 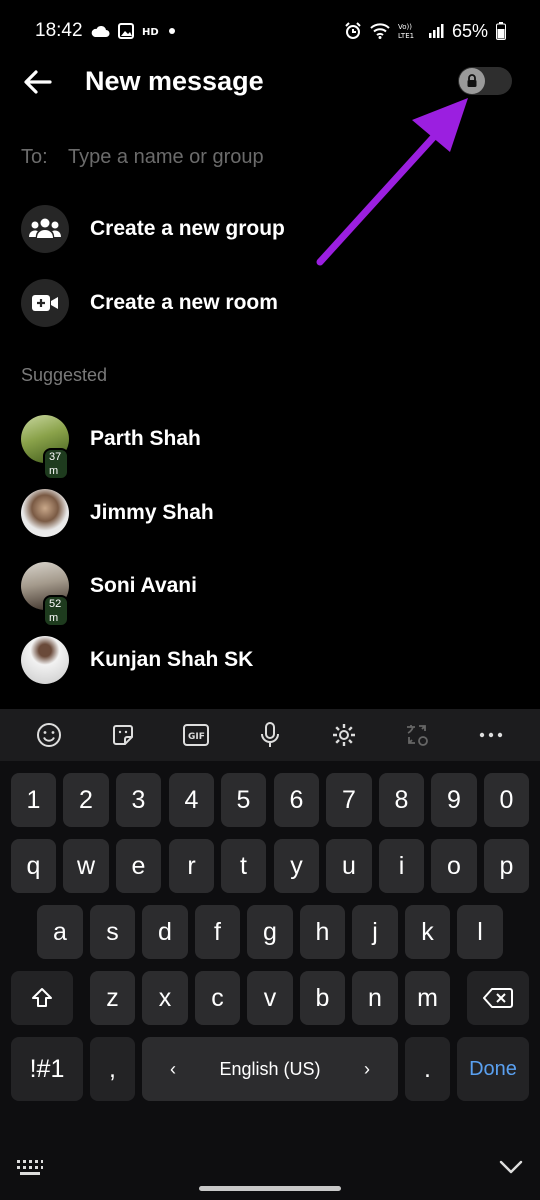 I want to click on video-room-icon-circle, so click(x=45, y=303).